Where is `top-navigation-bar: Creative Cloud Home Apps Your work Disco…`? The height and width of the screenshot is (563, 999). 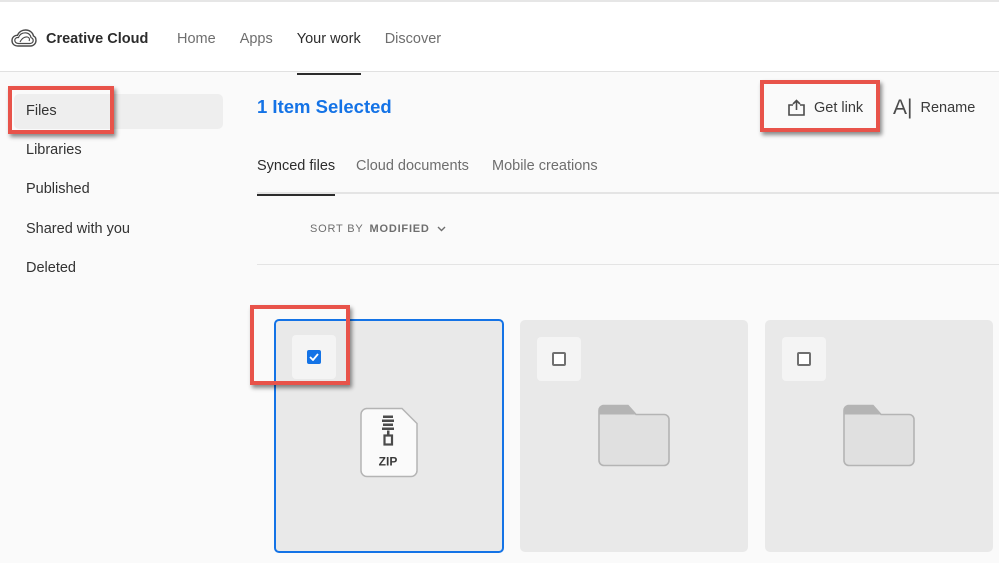
top-navigation-bar: Creative Cloud Home Apps Your work Disco… is located at coordinates (499, 37).